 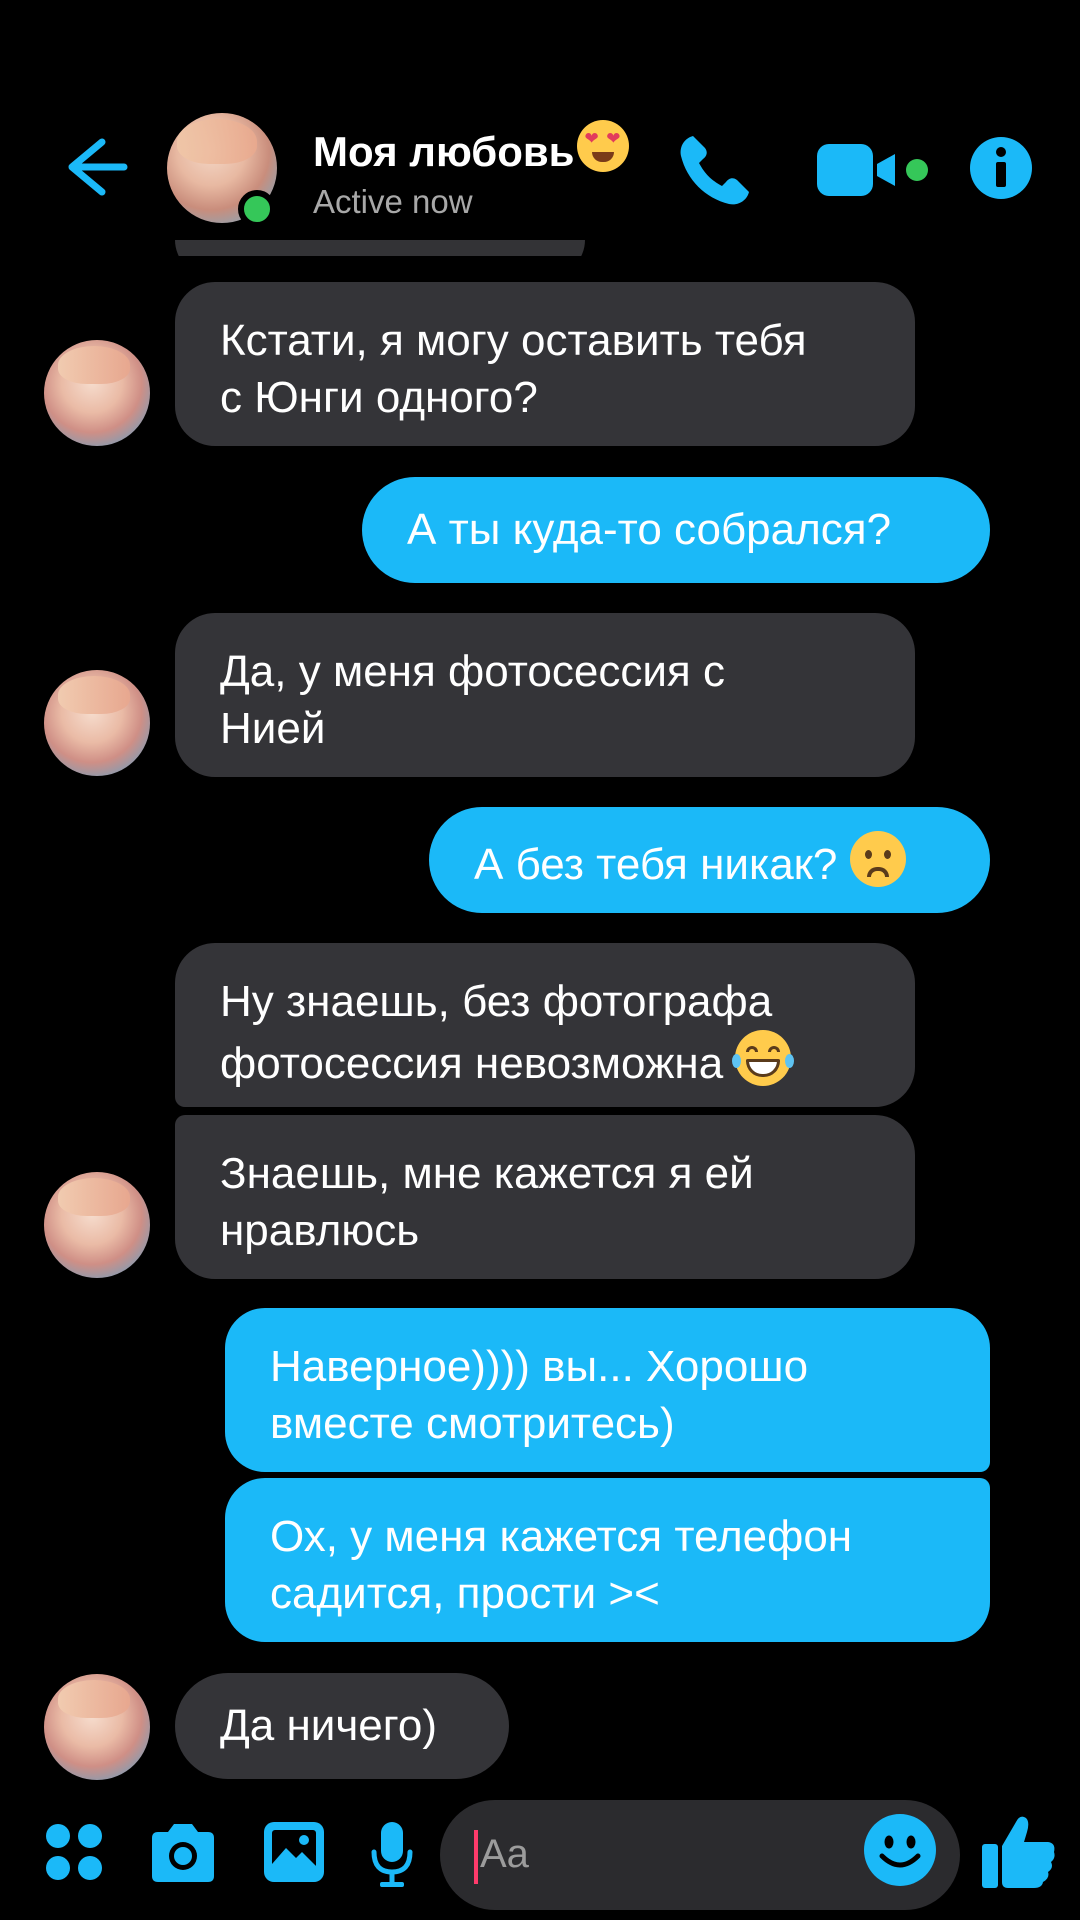 I want to click on message-bubble-incoming: Да ничего), so click(x=342, y=1726).